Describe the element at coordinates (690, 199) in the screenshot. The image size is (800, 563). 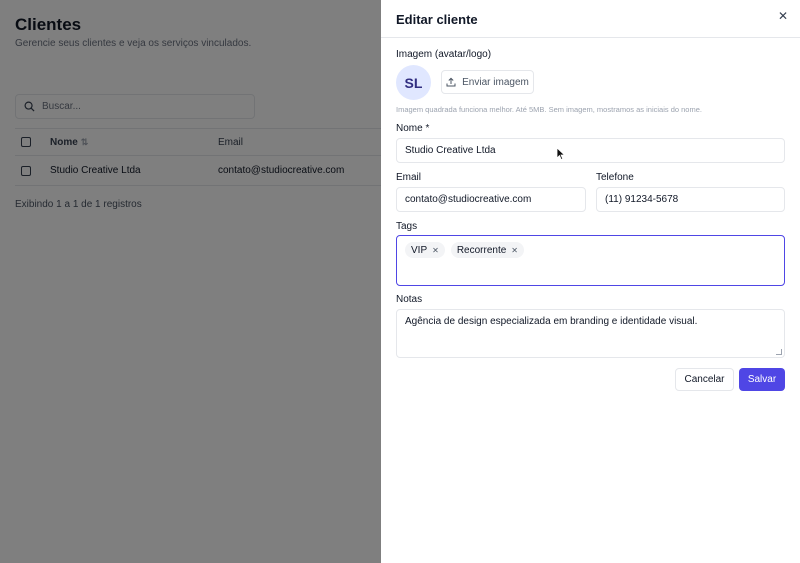
I see `phone-field: (11) 91234-5678` at that location.